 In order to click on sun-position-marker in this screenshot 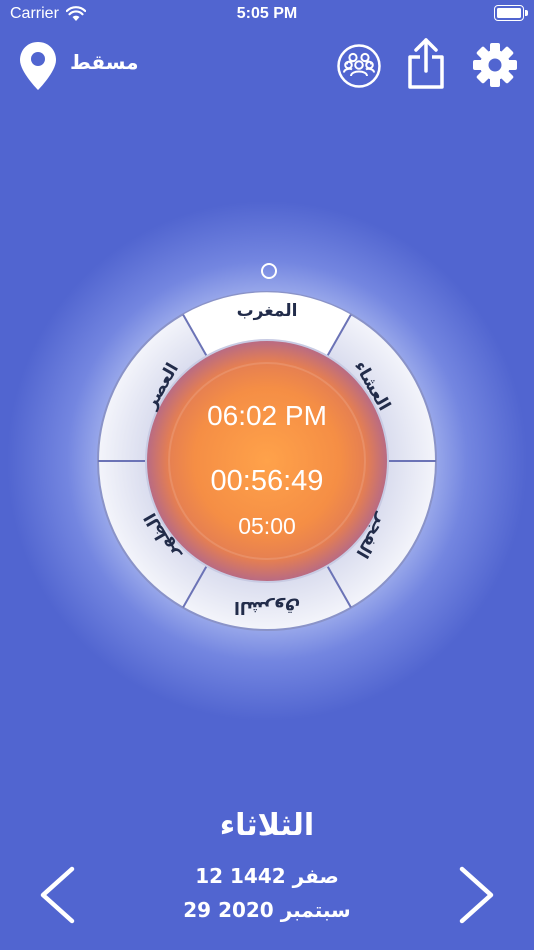, I will do `click(269, 271)`.